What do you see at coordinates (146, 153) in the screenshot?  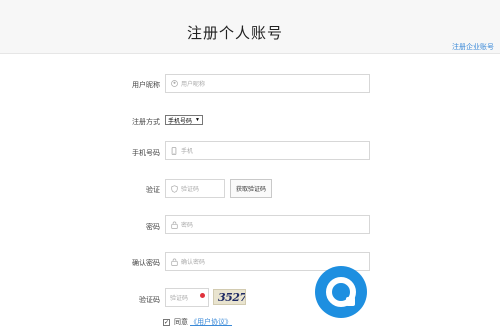 I see `phone-label: 手机号码` at bounding box center [146, 153].